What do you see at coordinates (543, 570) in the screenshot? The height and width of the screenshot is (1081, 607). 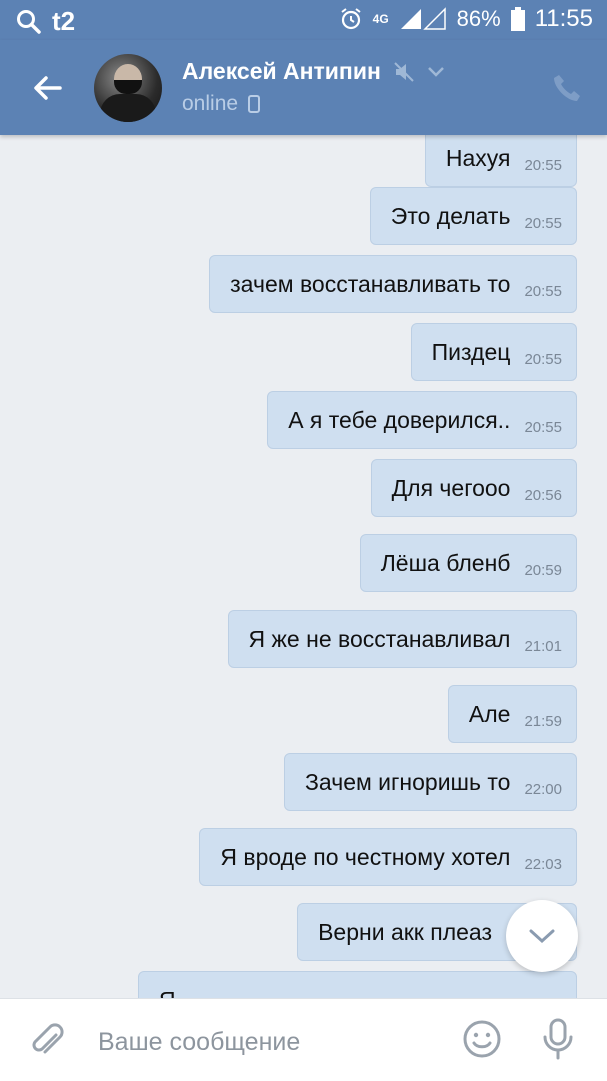 I see `message-time: 20:59` at bounding box center [543, 570].